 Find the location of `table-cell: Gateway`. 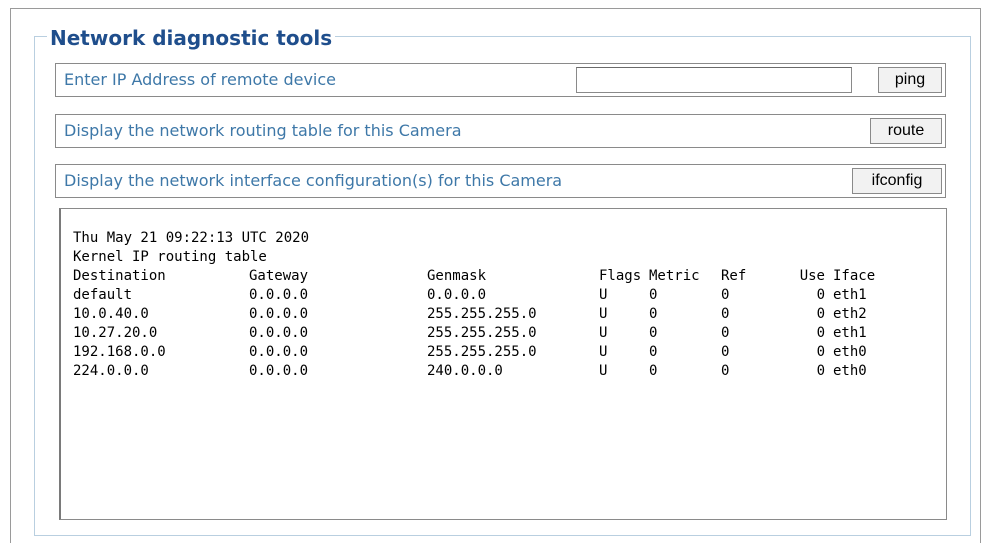

table-cell: Gateway is located at coordinates (279, 276).